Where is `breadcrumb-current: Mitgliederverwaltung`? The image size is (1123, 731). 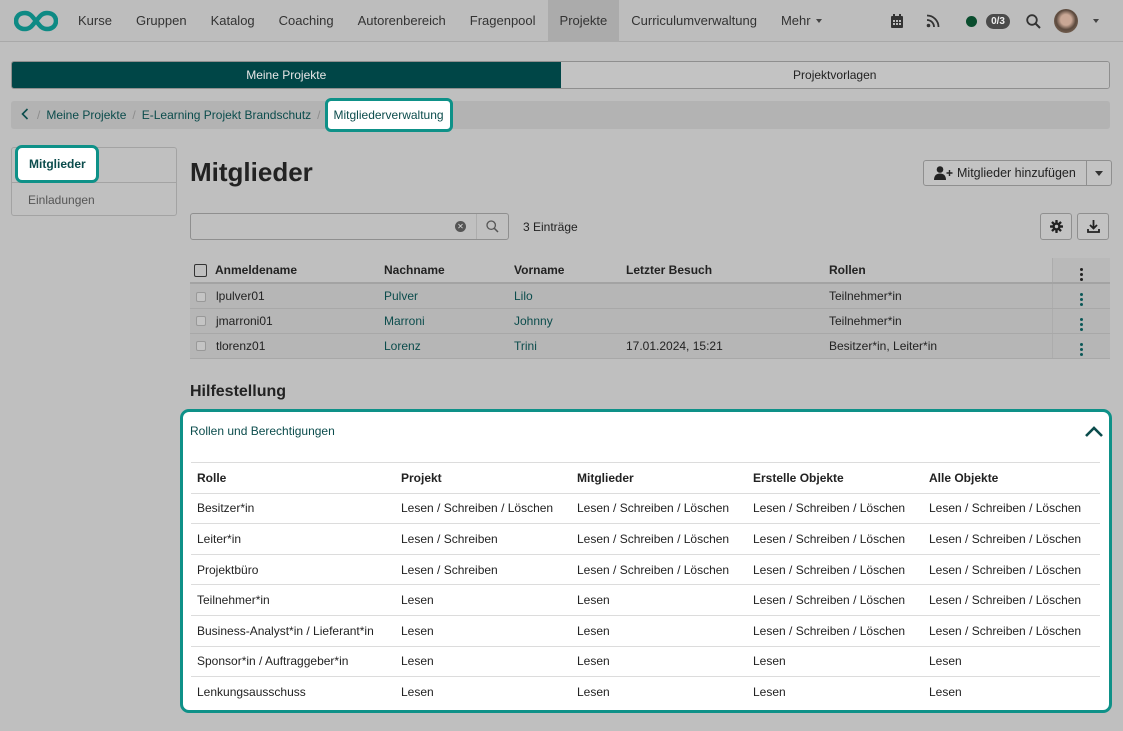
breadcrumb-current: Mitgliederverwaltung is located at coordinates (388, 115).